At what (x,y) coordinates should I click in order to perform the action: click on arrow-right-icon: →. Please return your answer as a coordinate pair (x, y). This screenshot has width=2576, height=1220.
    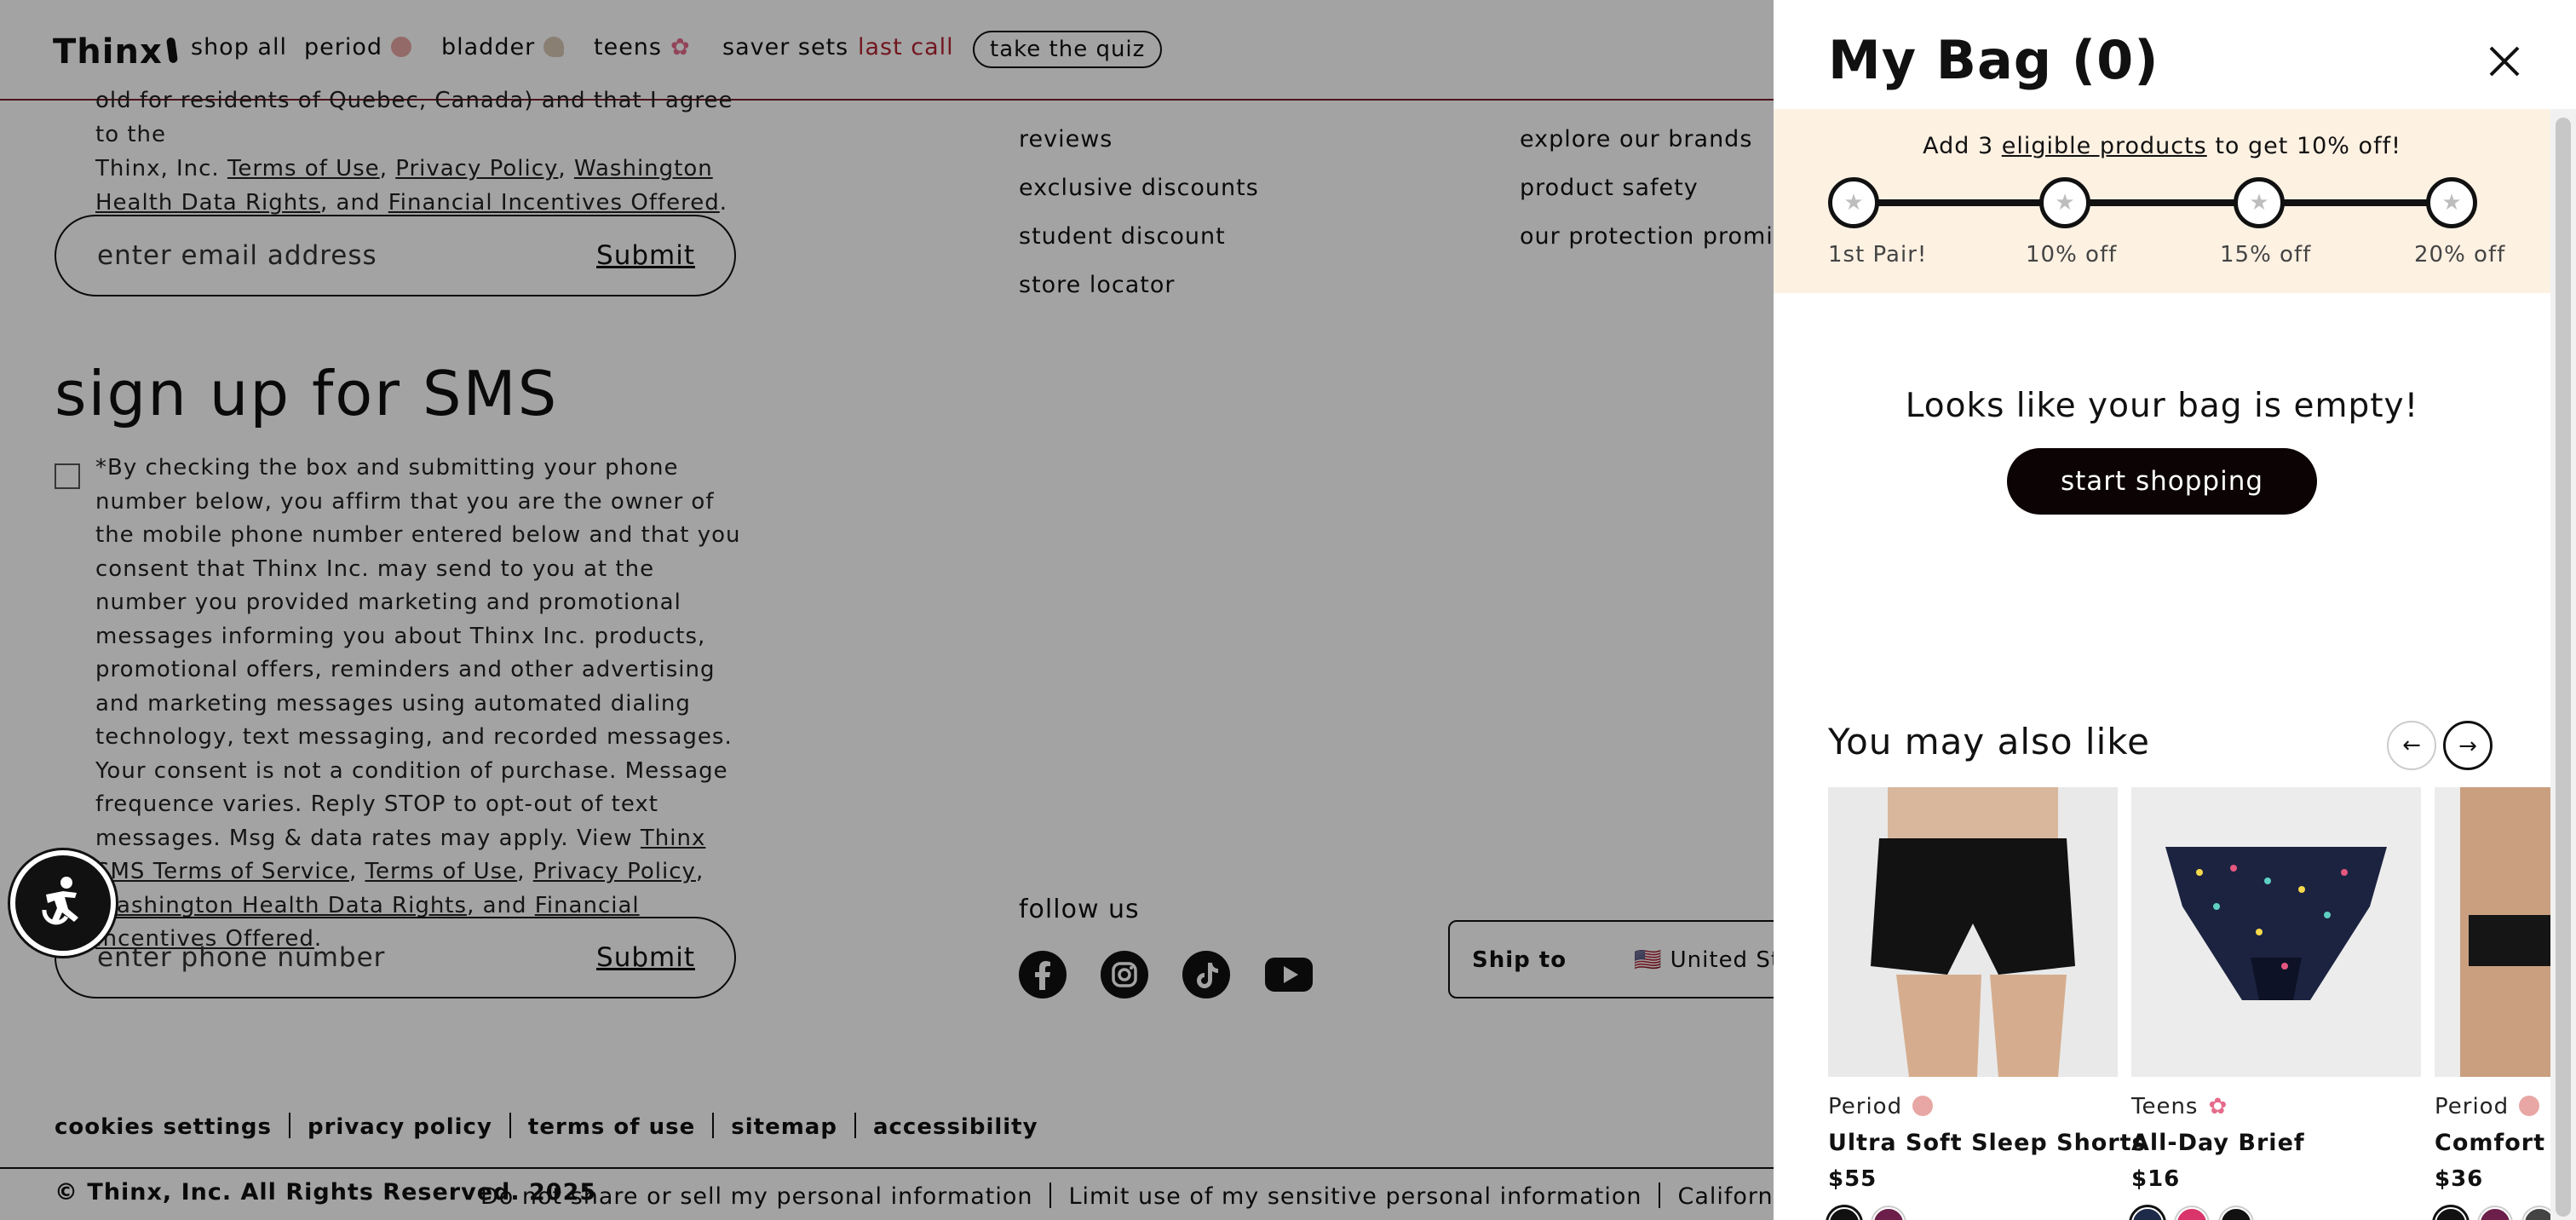
    Looking at the image, I should click on (2468, 747).